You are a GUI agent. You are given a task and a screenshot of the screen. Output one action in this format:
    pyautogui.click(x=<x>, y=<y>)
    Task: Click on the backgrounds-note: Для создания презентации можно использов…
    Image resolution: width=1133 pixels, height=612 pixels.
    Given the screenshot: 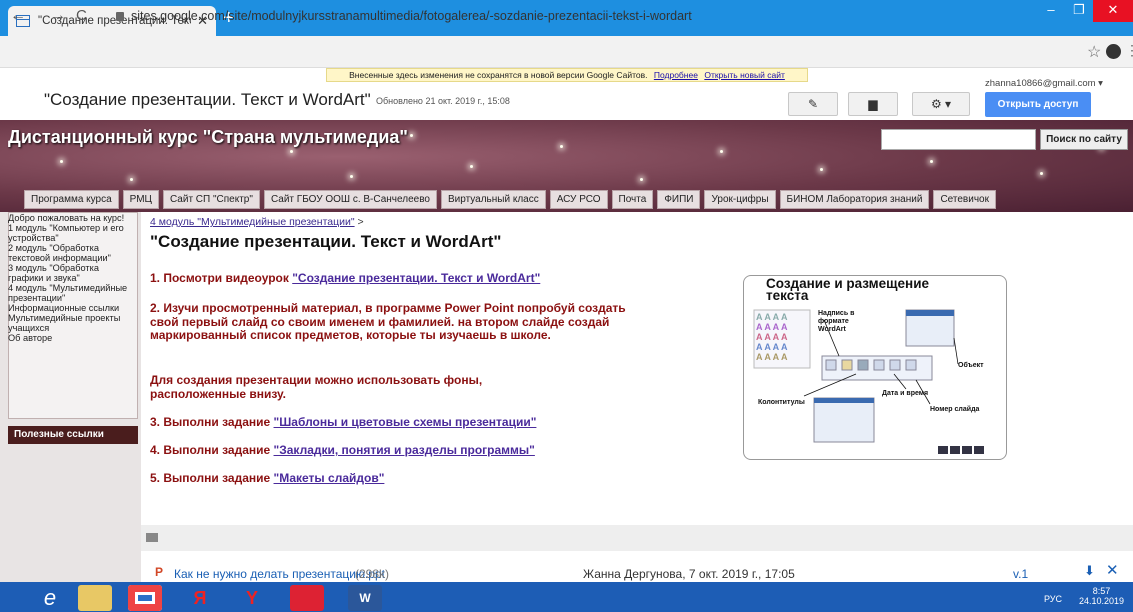 What is the action you would take?
    pyautogui.click(x=316, y=387)
    